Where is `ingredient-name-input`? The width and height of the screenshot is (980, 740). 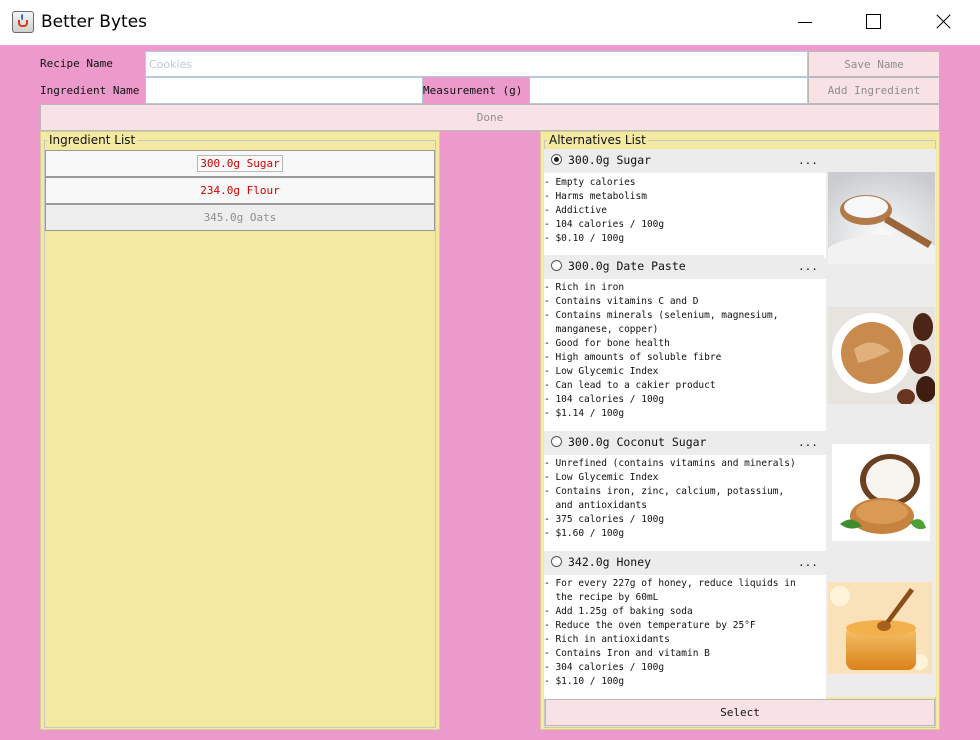
ingredient-name-input is located at coordinates (284, 90).